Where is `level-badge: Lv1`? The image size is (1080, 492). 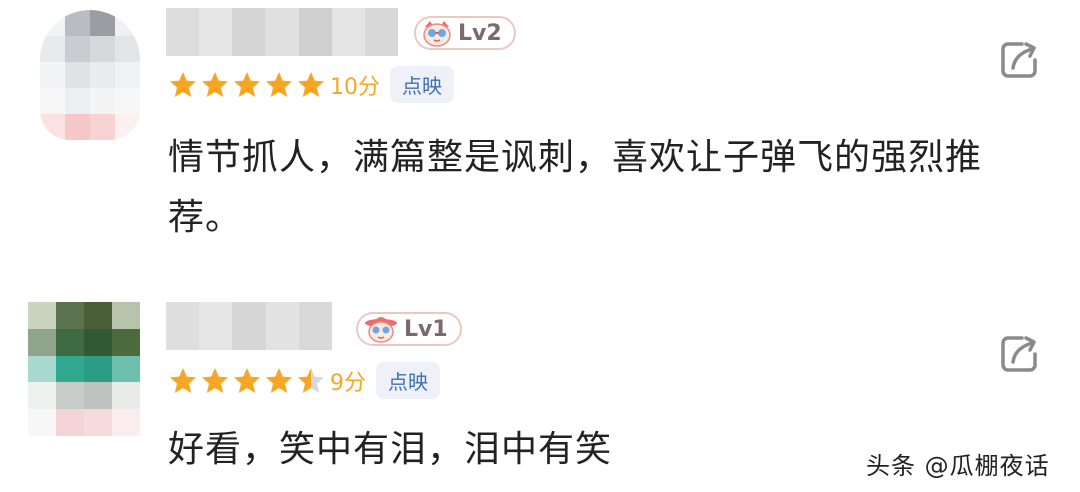
level-badge: Lv1 is located at coordinates (409, 329).